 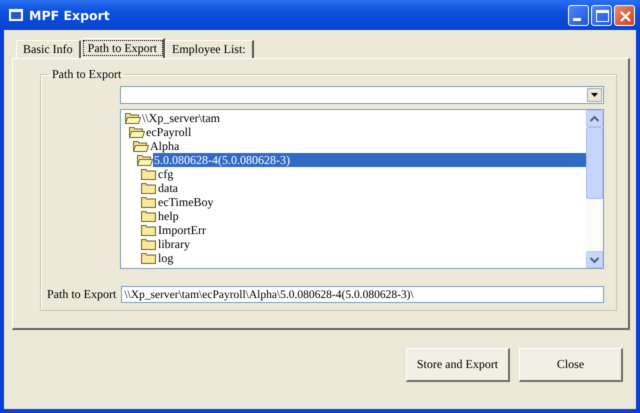 What do you see at coordinates (578, 15) in the screenshot?
I see `minimize-button` at bounding box center [578, 15].